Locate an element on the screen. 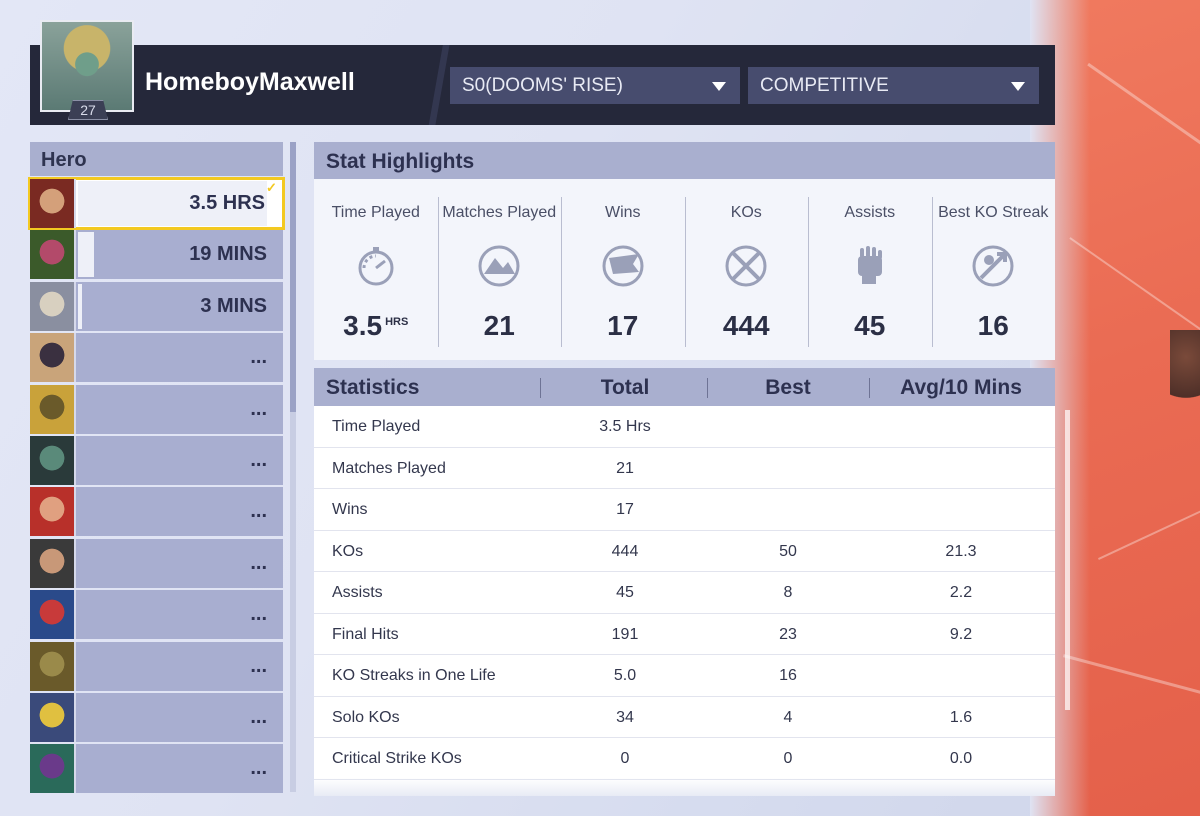 The height and width of the screenshot is (816, 1200). stat-highlight-number: 3.5 is located at coordinates (363, 325).